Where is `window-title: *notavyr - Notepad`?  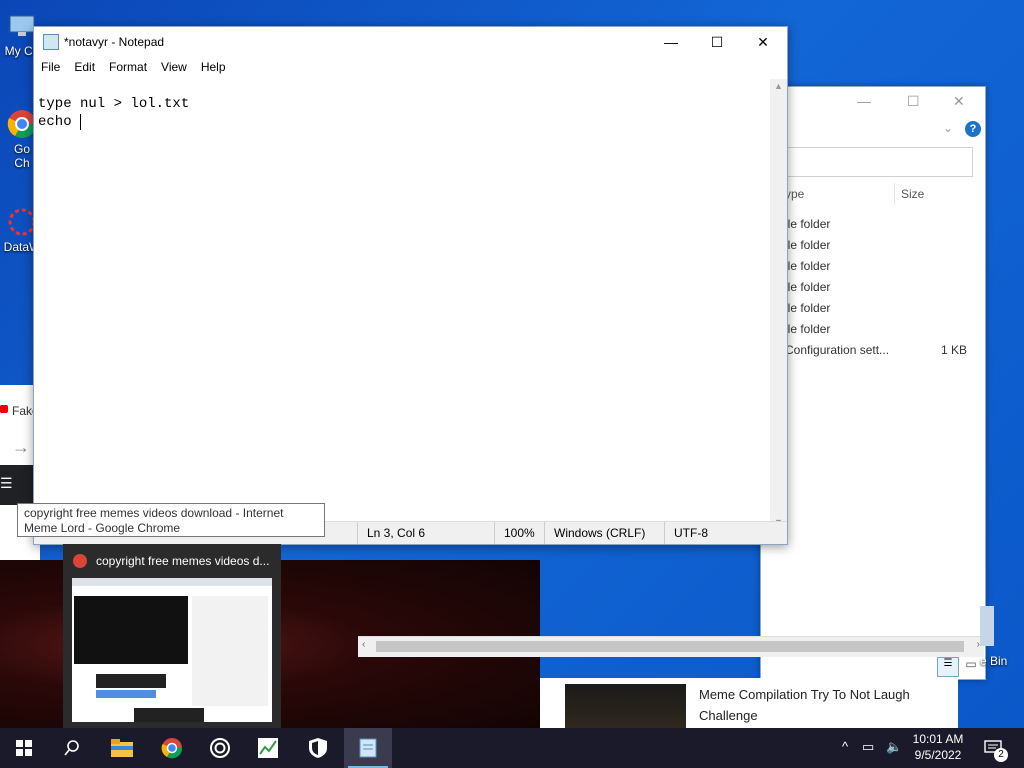 window-title: *notavyr - Notepad is located at coordinates (114, 42).